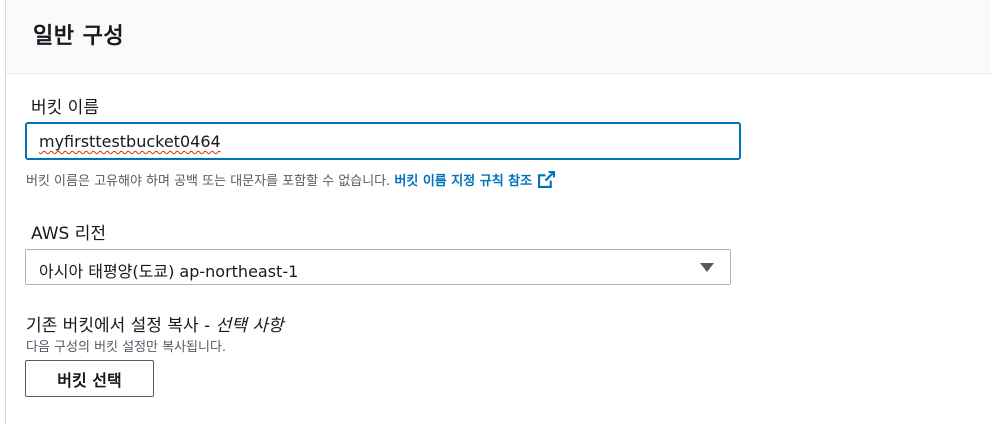  Describe the element at coordinates (68, 234) in the screenshot. I see `region-label: AWS 리전` at that location.